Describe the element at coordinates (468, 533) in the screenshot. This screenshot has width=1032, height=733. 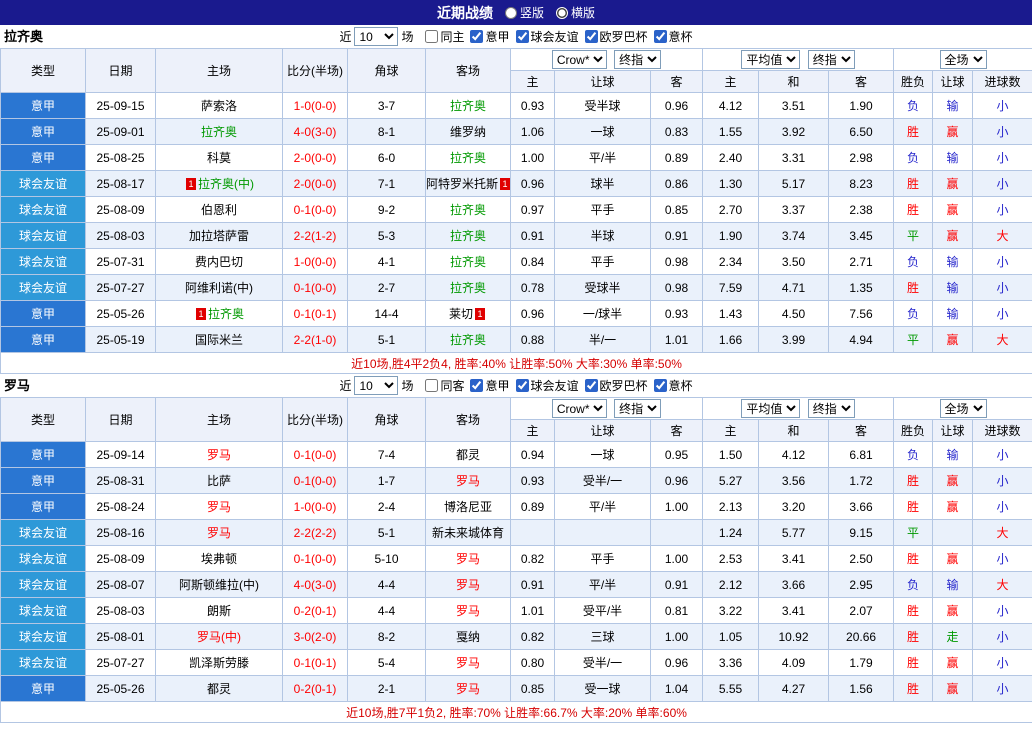
I see `team-name: 新未来城体育` at that location.